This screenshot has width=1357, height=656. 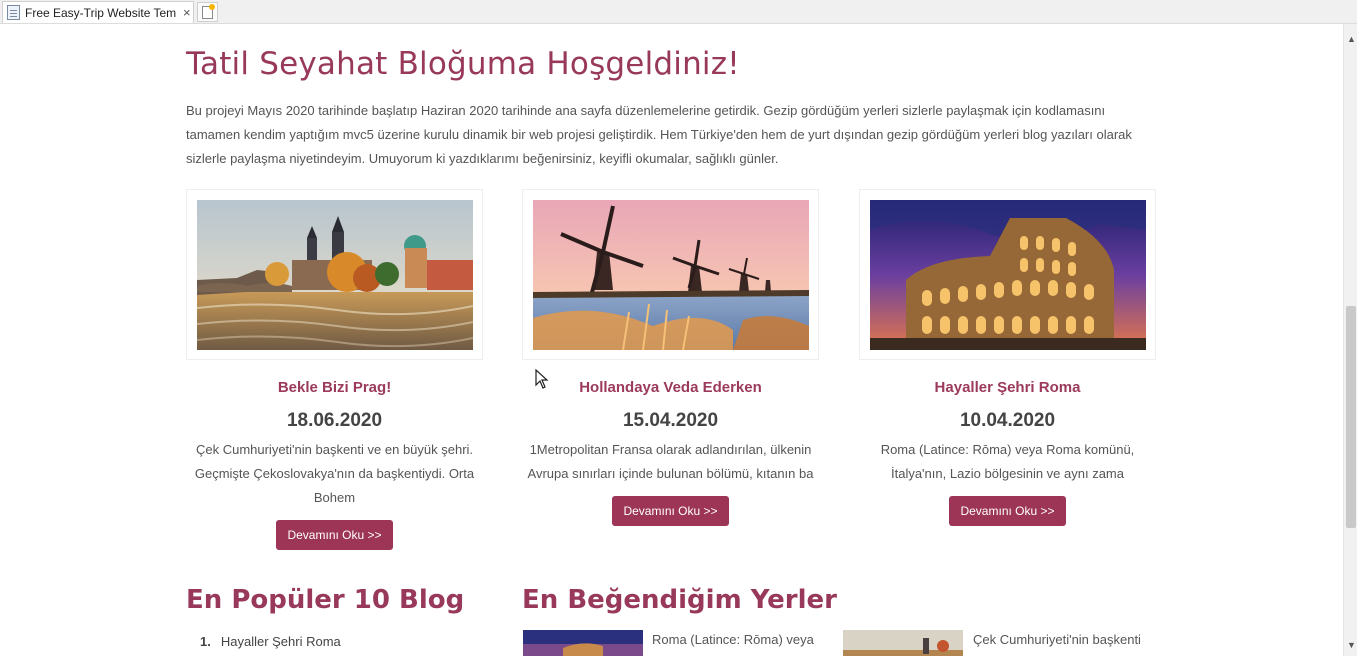 What do you see at coordinates (281, 641) in the screenshot?
I see `popular-item-label: Hayaller Şehri Roma` at bounding box center [281, 641].